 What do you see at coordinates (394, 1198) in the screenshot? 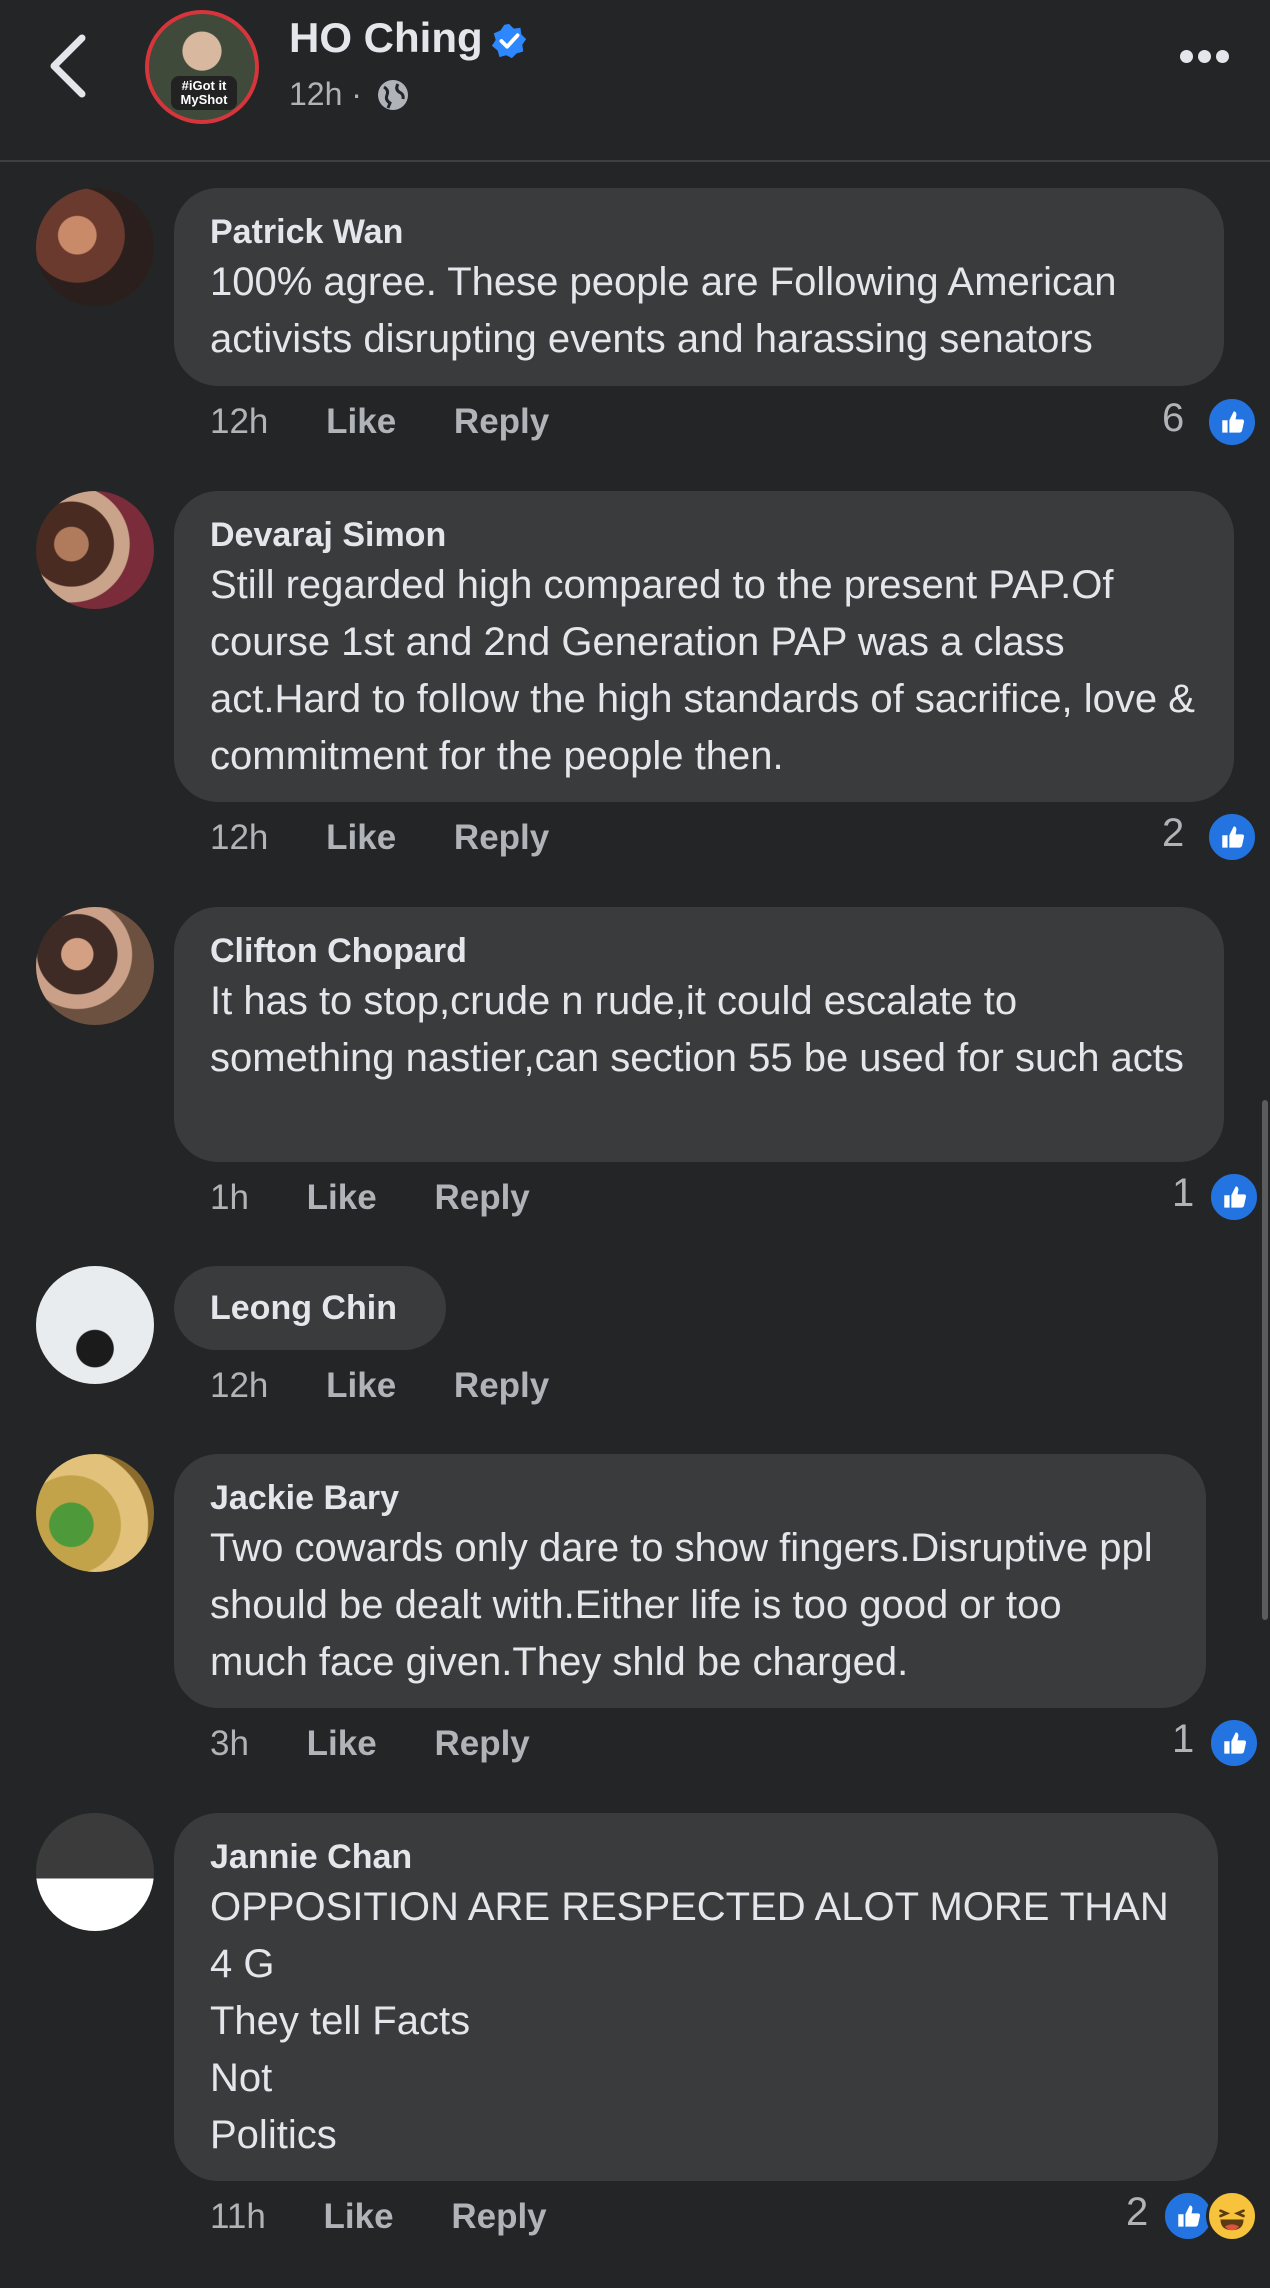
I see `comment-actions: 1h Like Reply` at bounding box center [394, 1198].